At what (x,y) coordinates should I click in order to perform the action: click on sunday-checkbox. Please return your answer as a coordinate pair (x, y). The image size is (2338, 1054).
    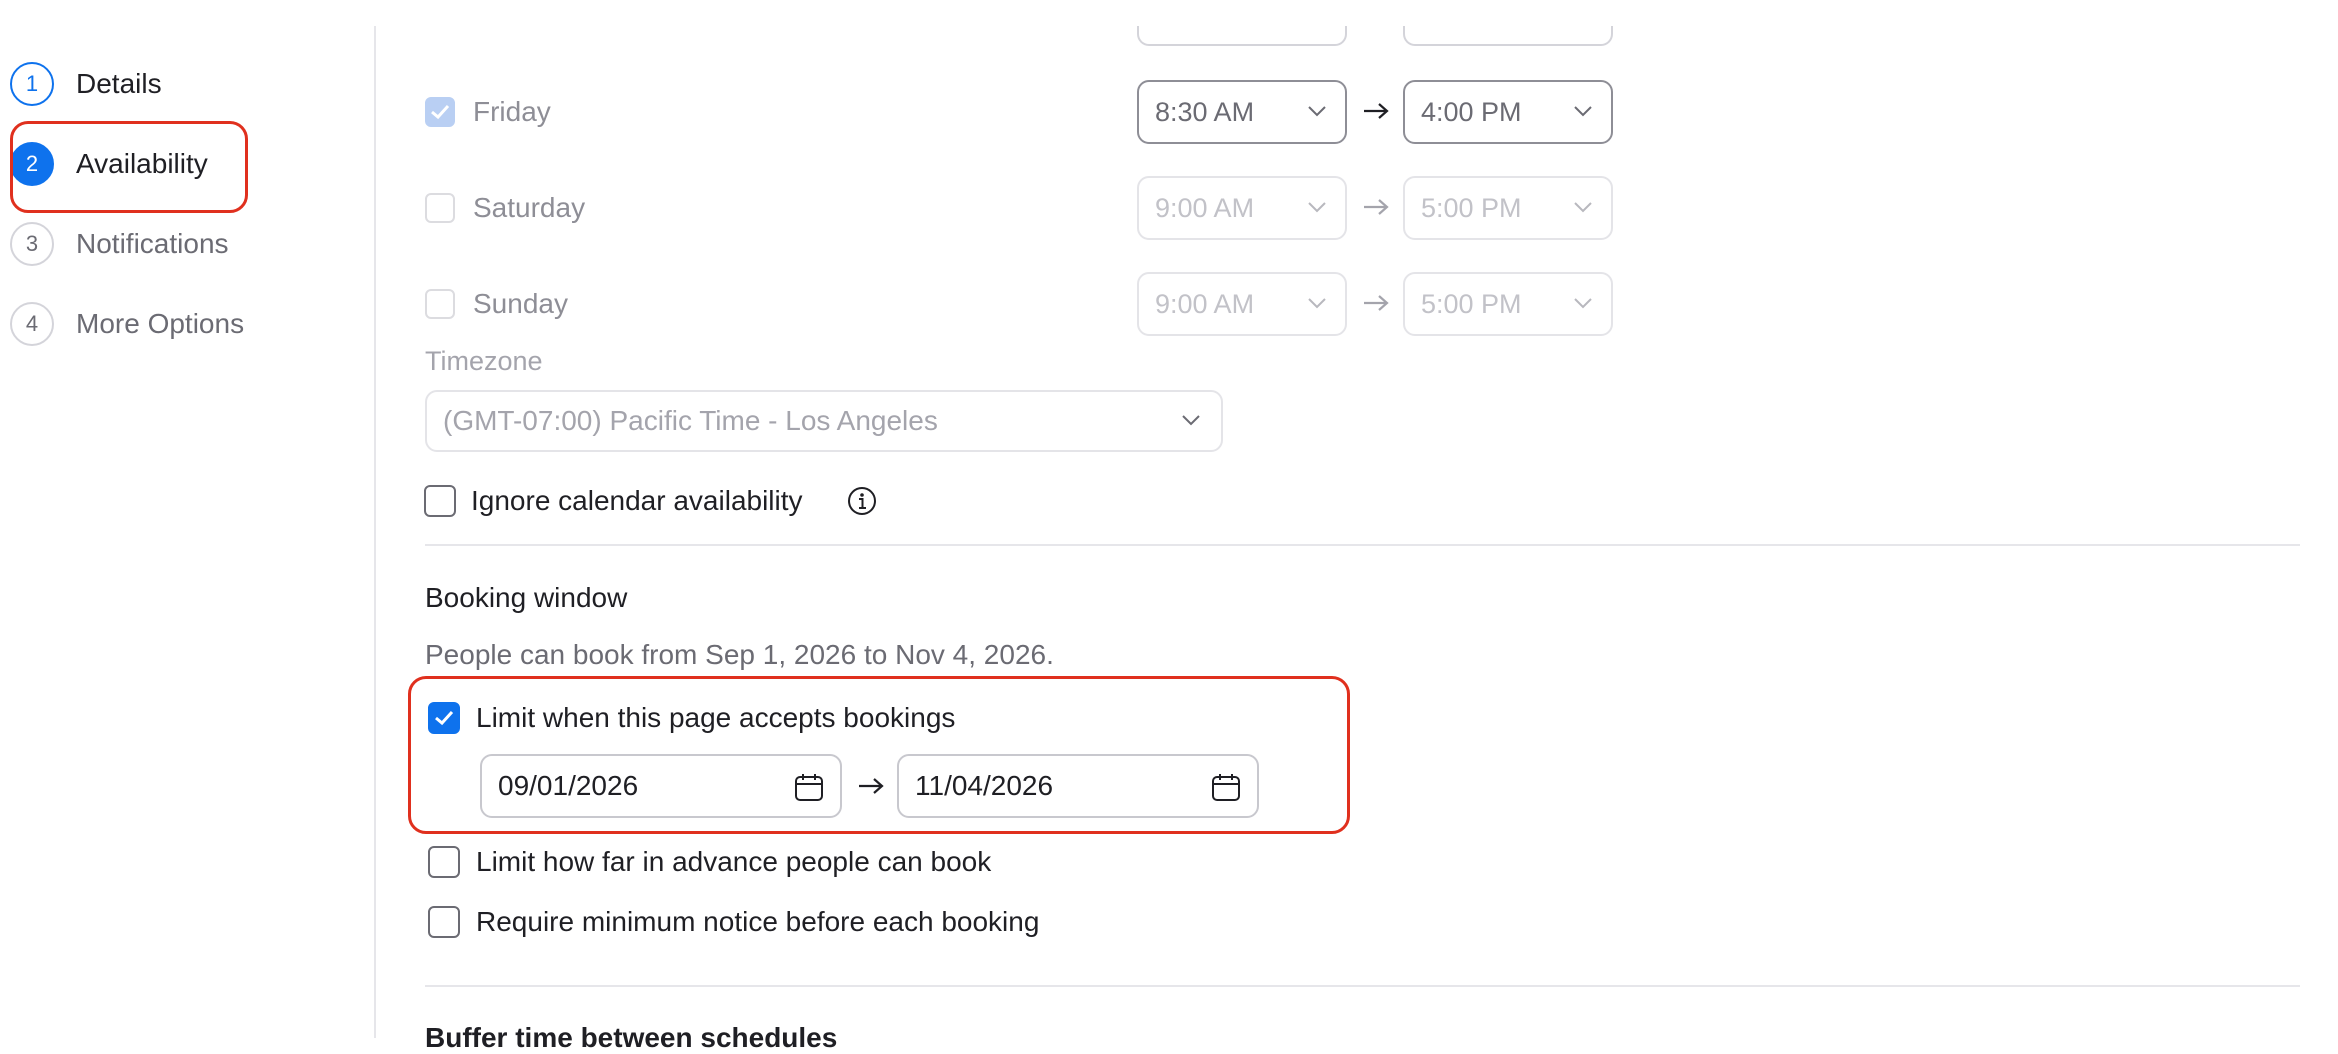
    Looking at the image, I should click on (440, 304).